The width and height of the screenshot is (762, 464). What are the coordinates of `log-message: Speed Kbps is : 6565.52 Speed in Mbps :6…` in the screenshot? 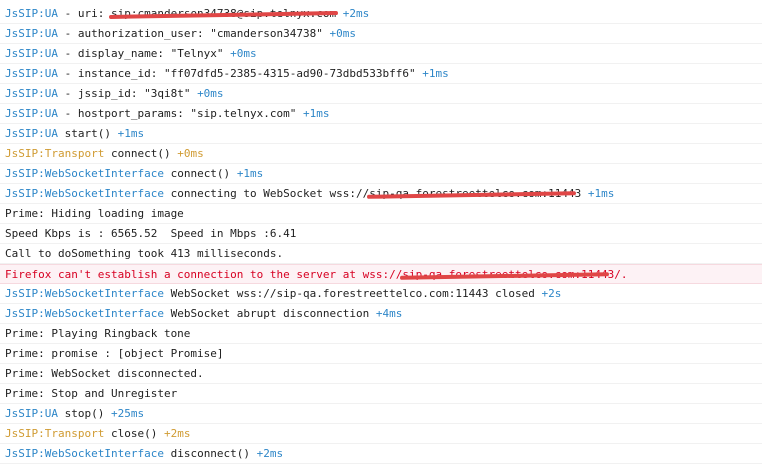 It's located at (151, 233).